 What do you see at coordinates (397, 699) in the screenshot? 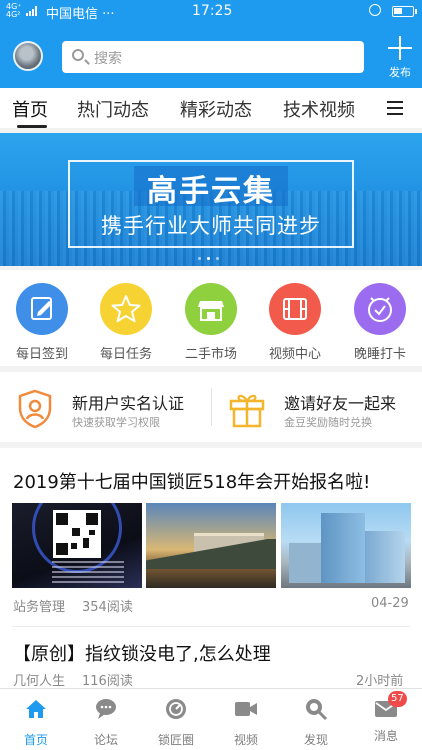
I see `unread-badge: 57` at bounding box center [397, 699].